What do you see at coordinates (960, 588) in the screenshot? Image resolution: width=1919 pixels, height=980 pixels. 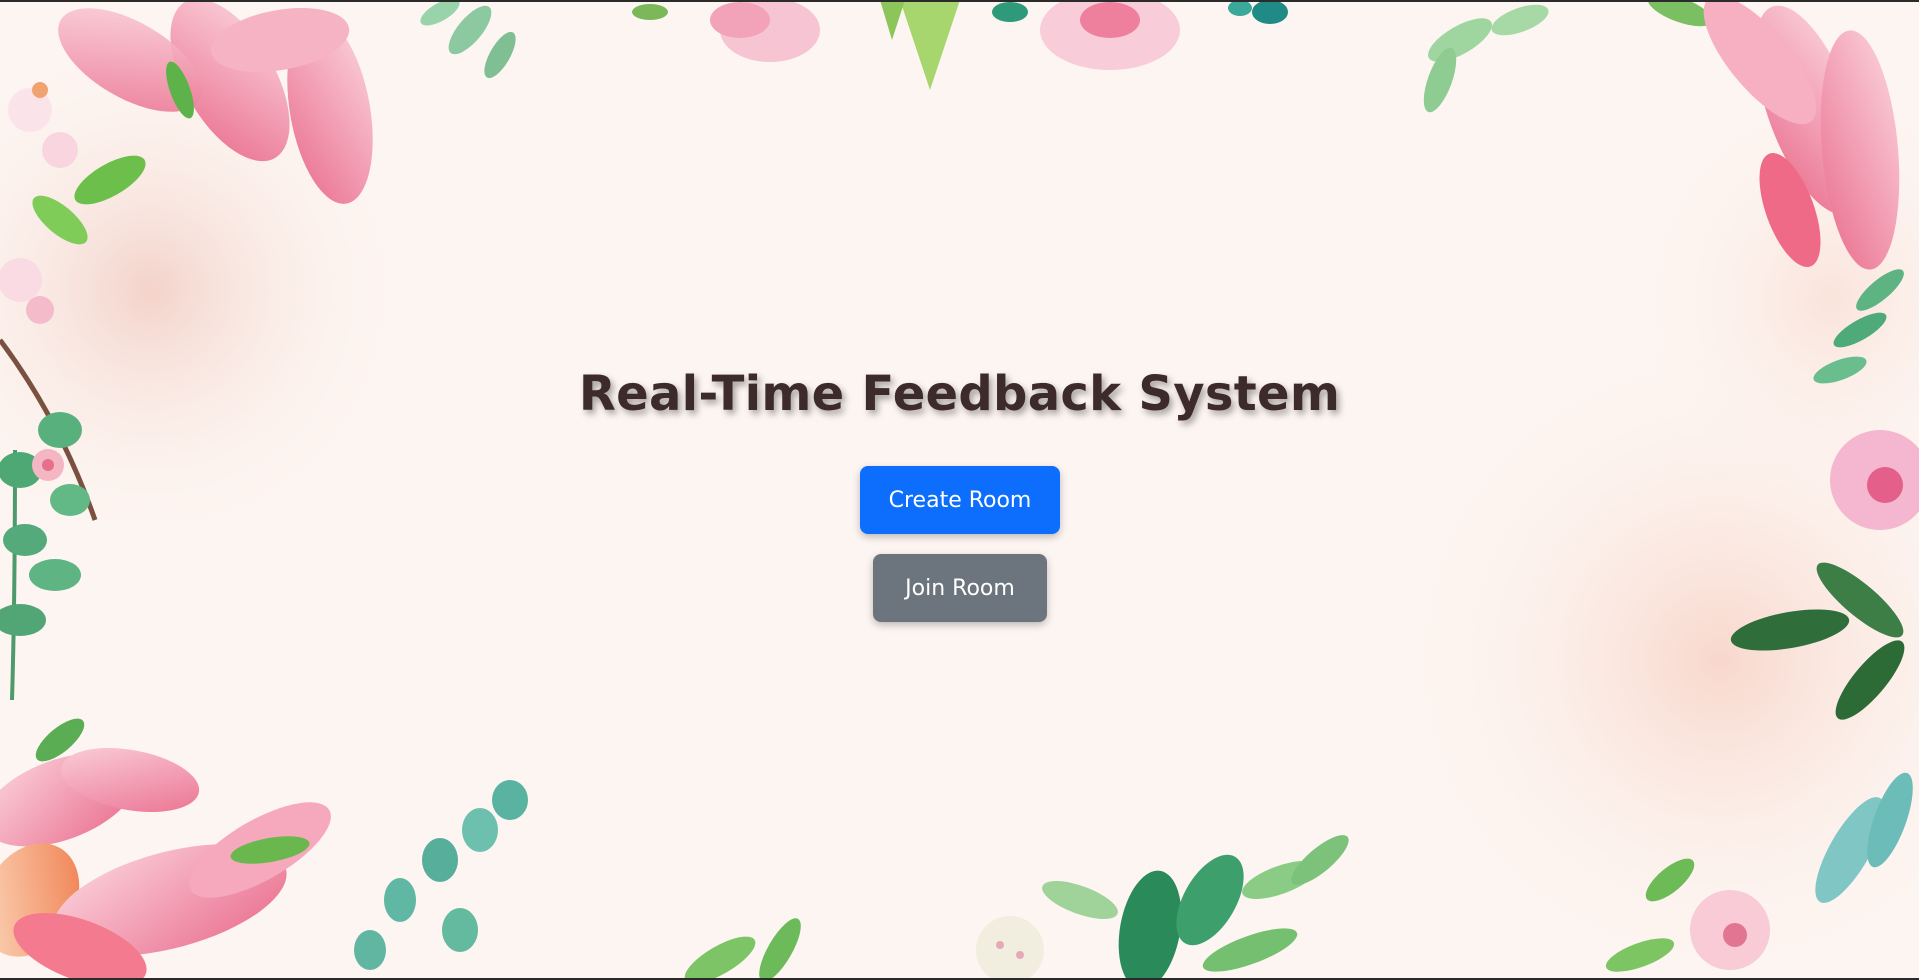 I see `join-room-button: Join Room` at bounding box center [960, 588].